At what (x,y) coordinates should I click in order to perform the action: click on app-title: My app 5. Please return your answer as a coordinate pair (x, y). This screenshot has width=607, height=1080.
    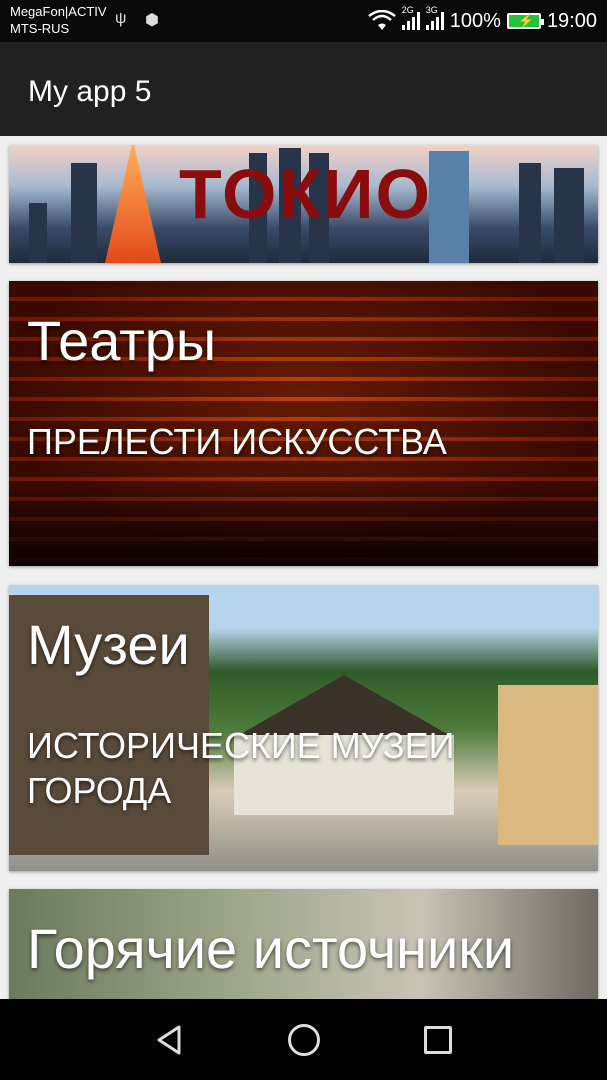
    Looking at the image, I should click on (90, 91).